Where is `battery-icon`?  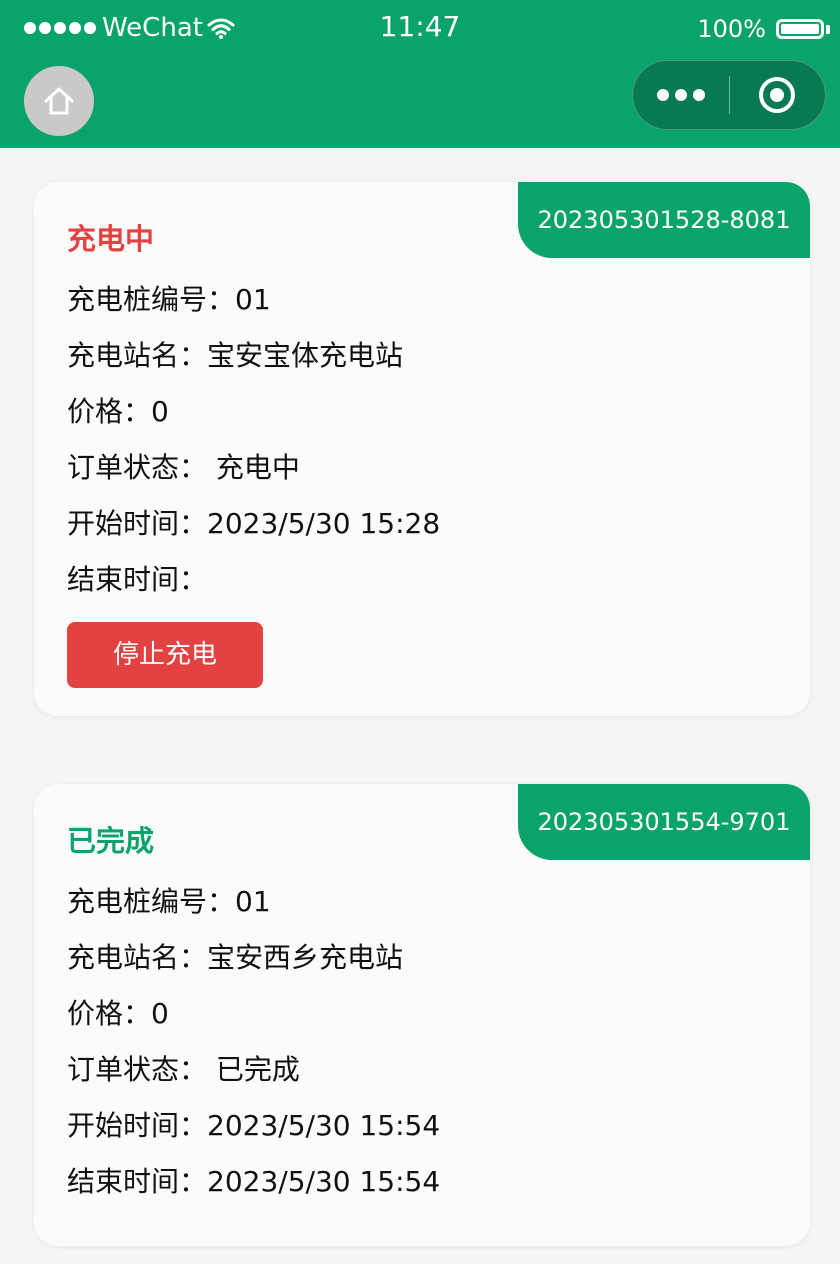 battery-icon is located at coordinates (803, 29).